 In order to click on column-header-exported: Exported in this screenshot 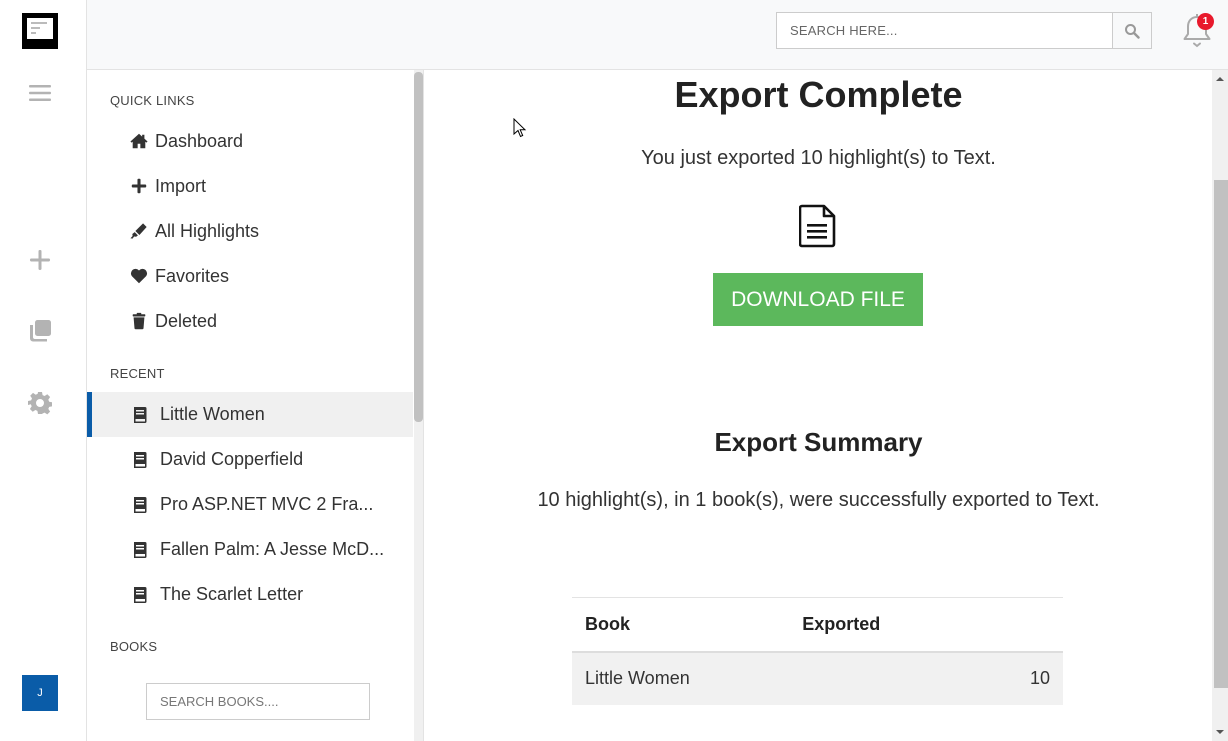, I will do `click(932, 625)`.